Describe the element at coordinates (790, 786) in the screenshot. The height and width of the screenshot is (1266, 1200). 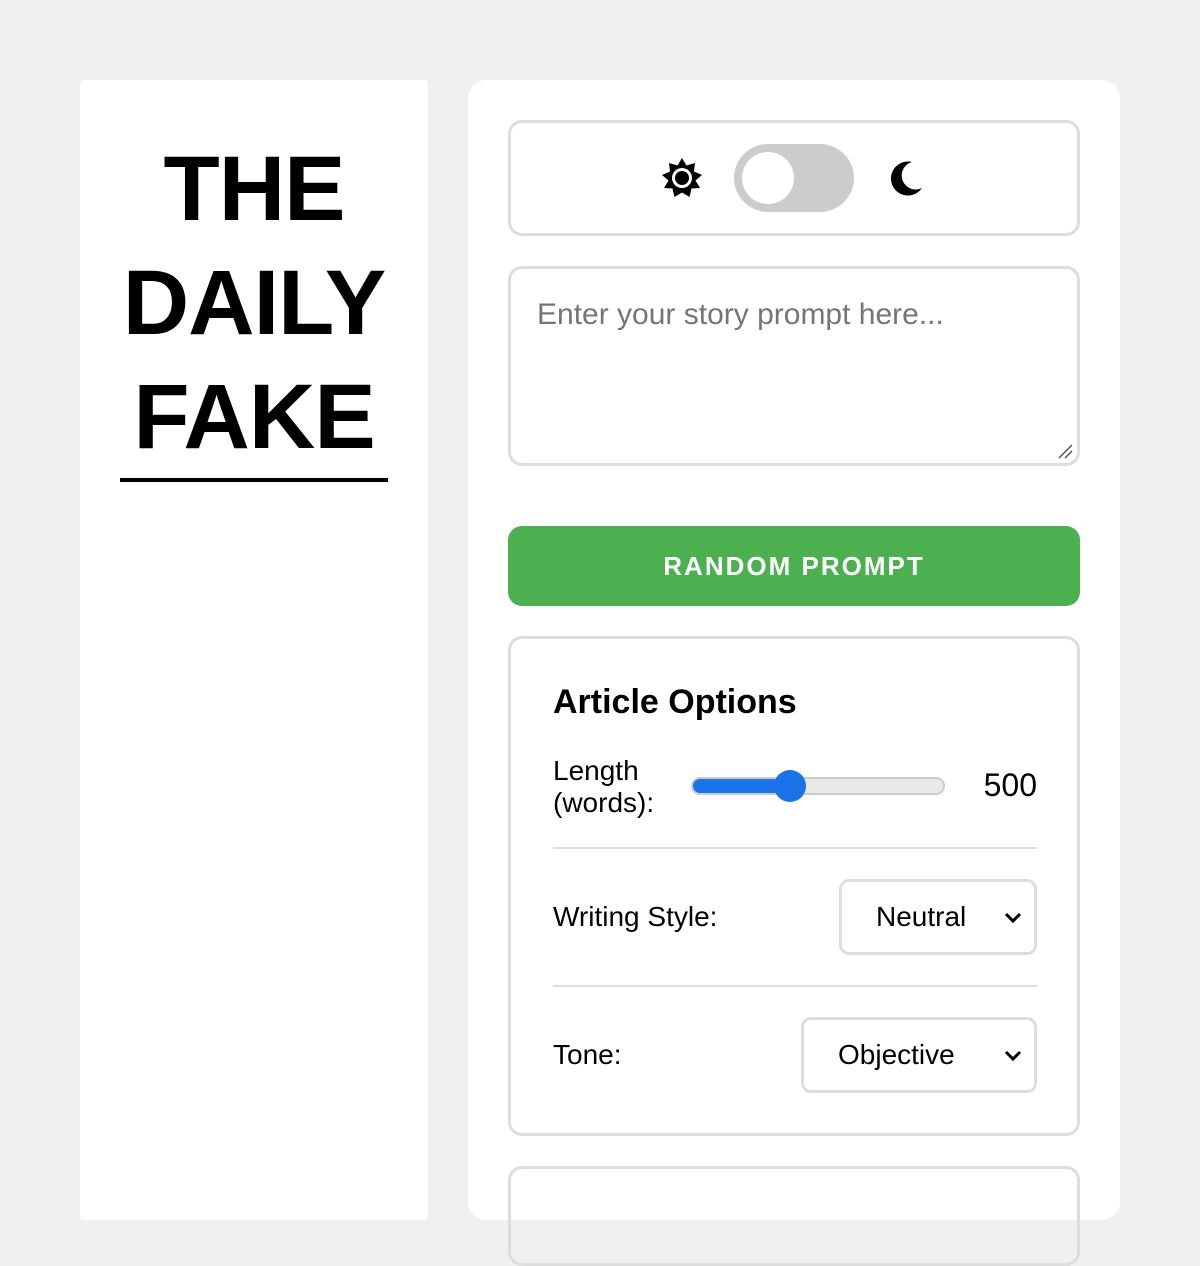
I see `length-slider-thumb` at that location.